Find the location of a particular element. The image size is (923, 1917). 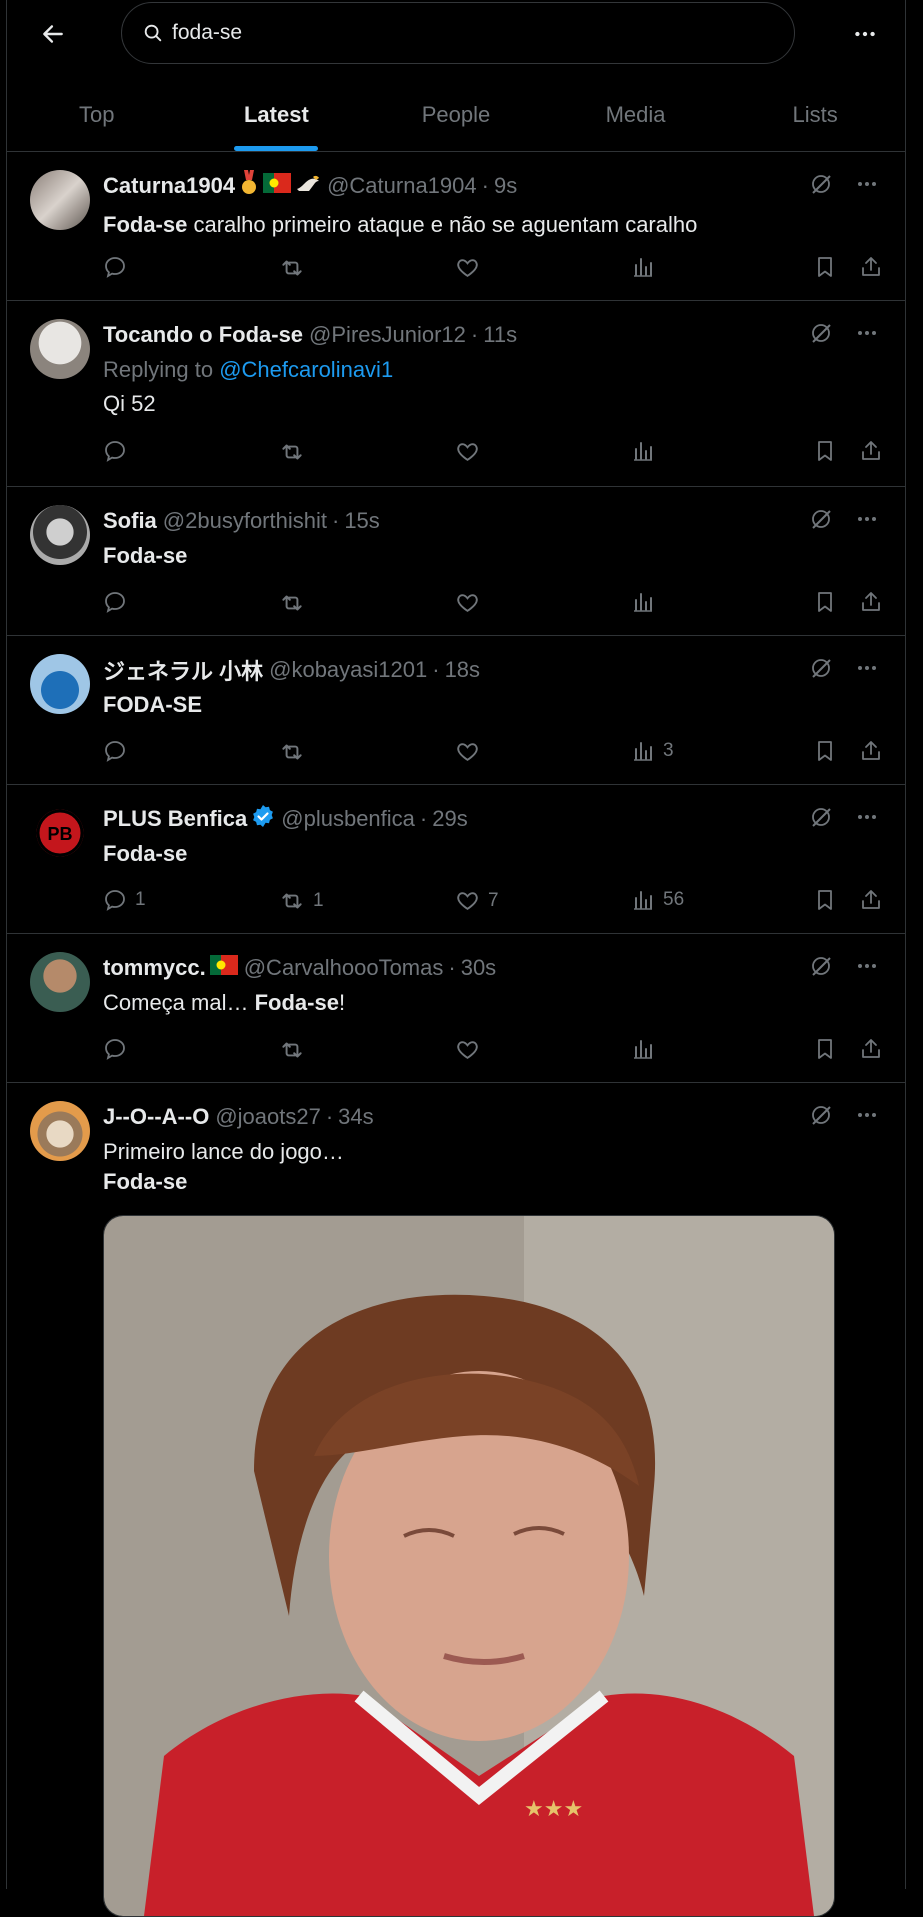

tab-lists: Lists is located at coordinates (815, 115).